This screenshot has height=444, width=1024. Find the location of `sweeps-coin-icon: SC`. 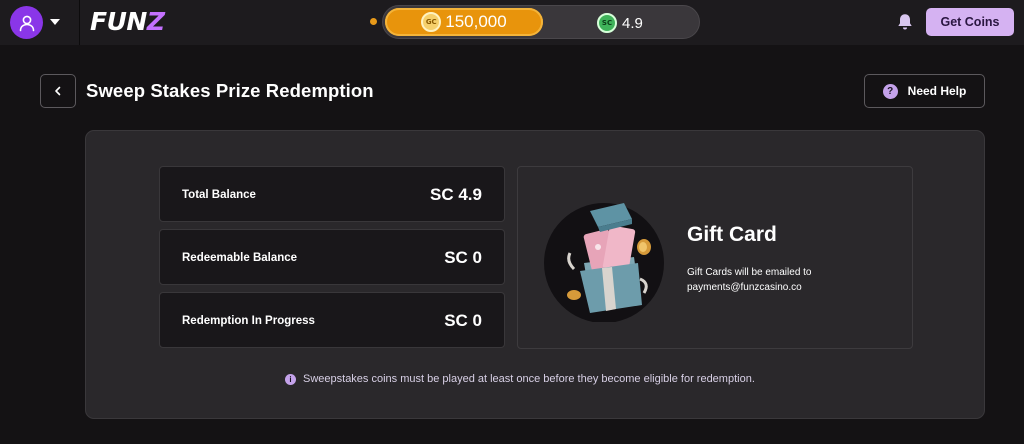

sweeps-coin-icon: SC is located at coordinates (607, 23).